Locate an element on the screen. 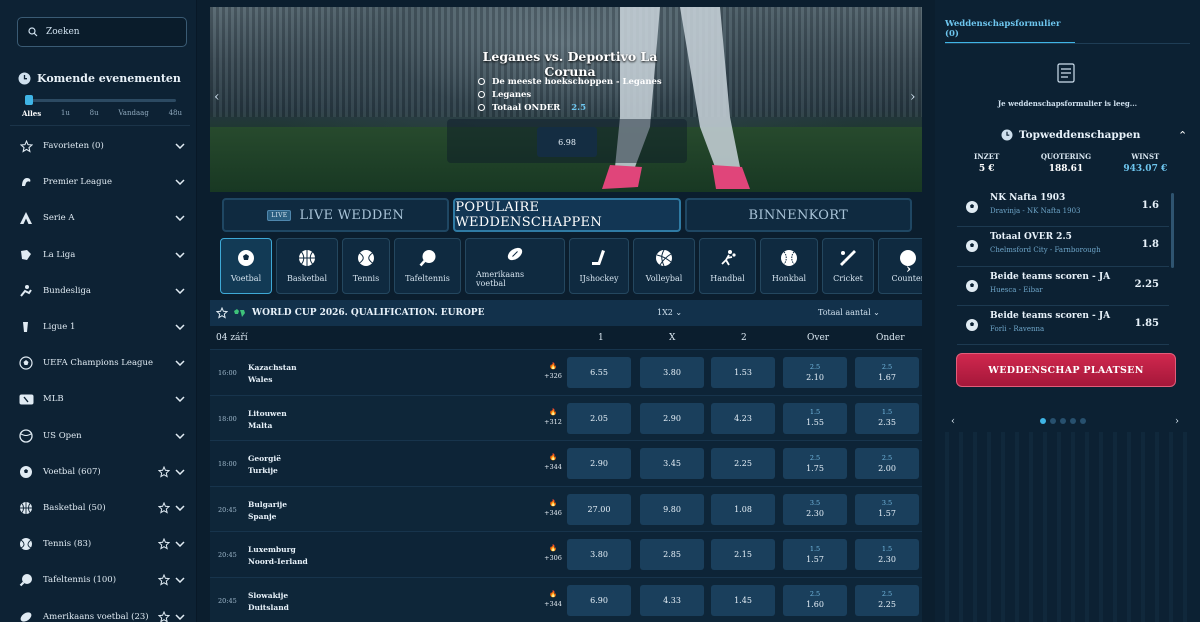 This screenshot has width=1200, height=622. sidebar-item-basketbal: Basketbal (50) is located at coordinates (98, 508).